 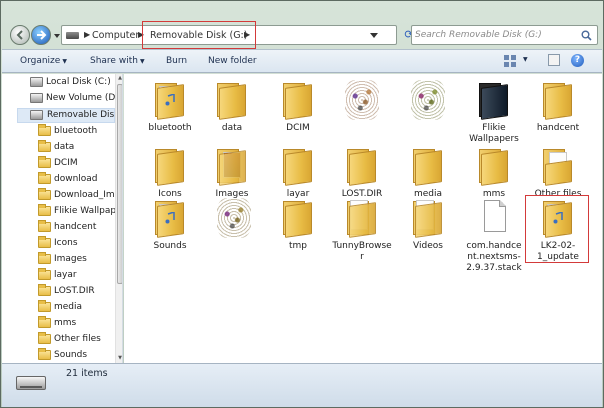 I want to click on forward-button, so click(x=41, y=35).